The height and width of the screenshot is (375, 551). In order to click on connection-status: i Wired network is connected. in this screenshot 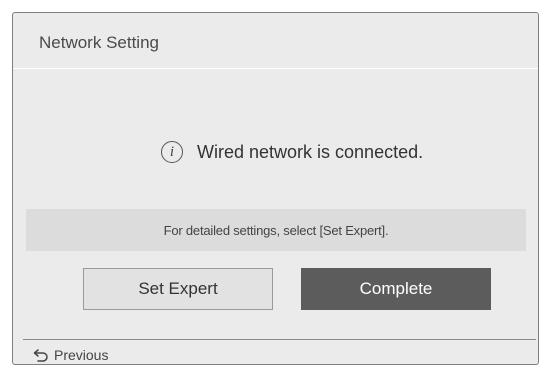, I will do `click(292, 152)`.